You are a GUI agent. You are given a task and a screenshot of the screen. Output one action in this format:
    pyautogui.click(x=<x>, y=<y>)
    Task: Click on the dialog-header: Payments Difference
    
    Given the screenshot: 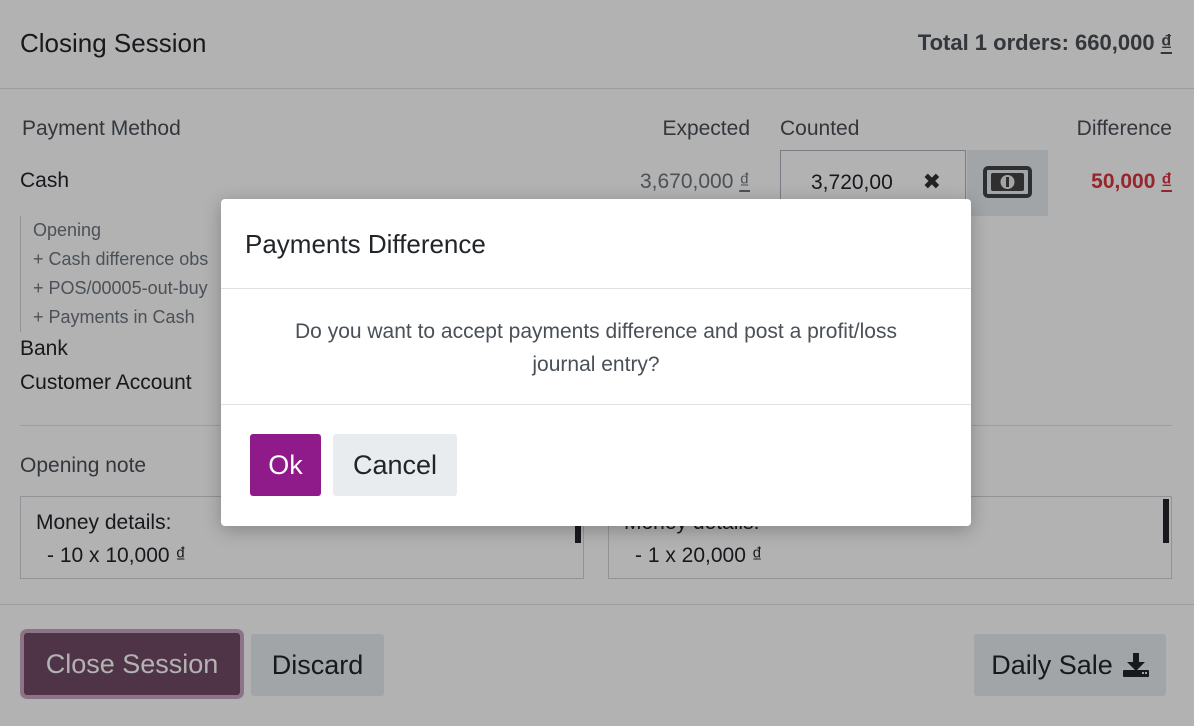 What is the action you would take?
    pyautogui.click(x=596, y=244)
    